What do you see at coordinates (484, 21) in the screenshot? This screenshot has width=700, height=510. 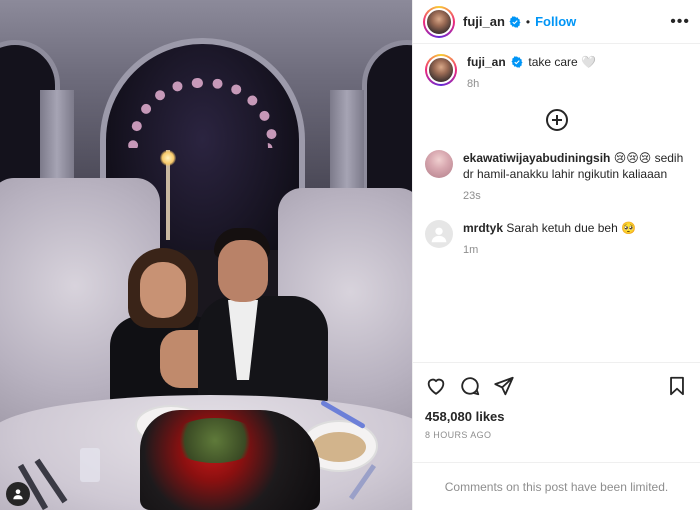 I see `author-username: fuji_an` at bounding box center [484, 21].